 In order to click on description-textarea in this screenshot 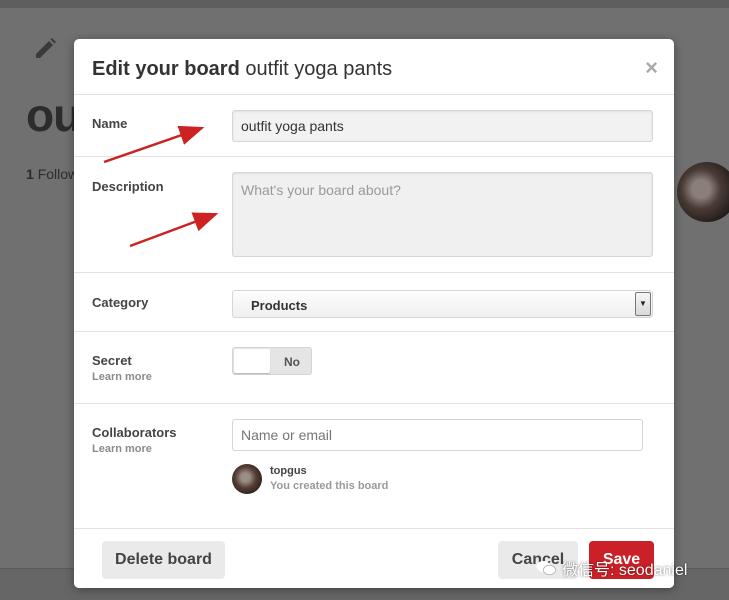, I will do `click(442, 214)`.